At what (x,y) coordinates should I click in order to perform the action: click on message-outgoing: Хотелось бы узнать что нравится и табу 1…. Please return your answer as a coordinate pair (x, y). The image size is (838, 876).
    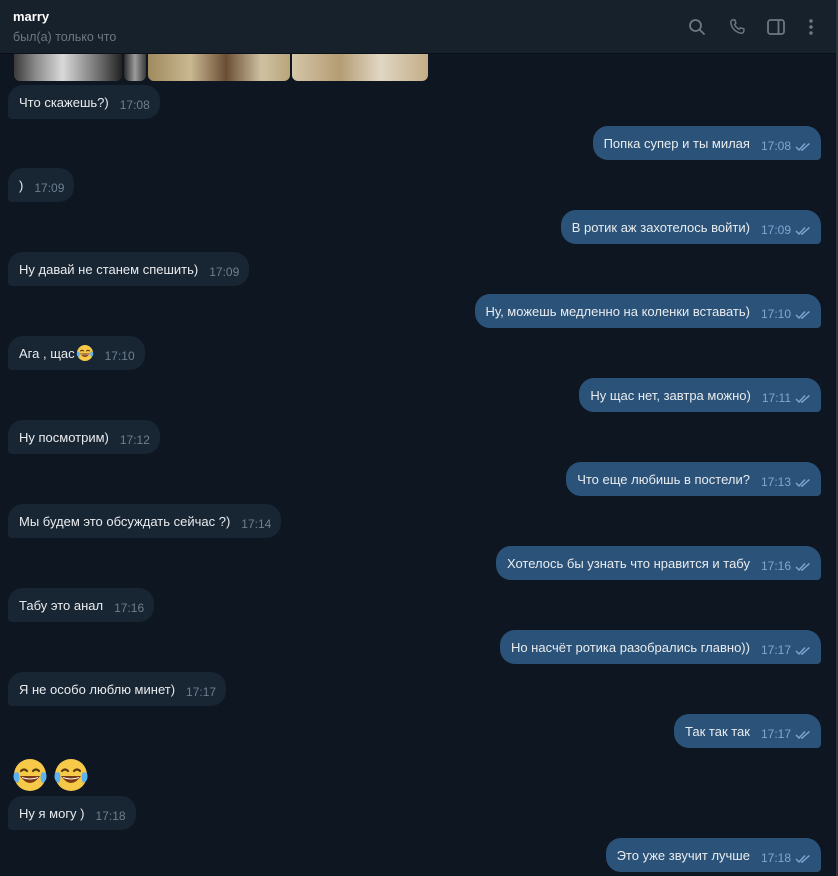
    Looking at the image, I should click on (658, 563).